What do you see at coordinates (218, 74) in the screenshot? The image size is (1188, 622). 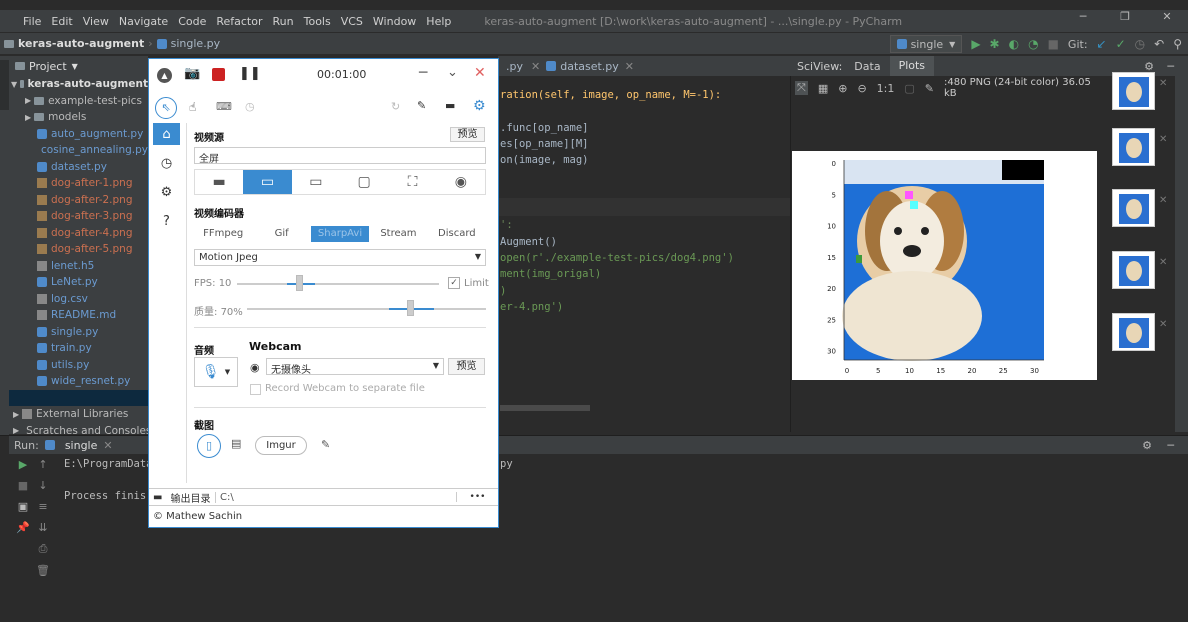 I see `record-stop-icon` at bounding box center [218, 74].